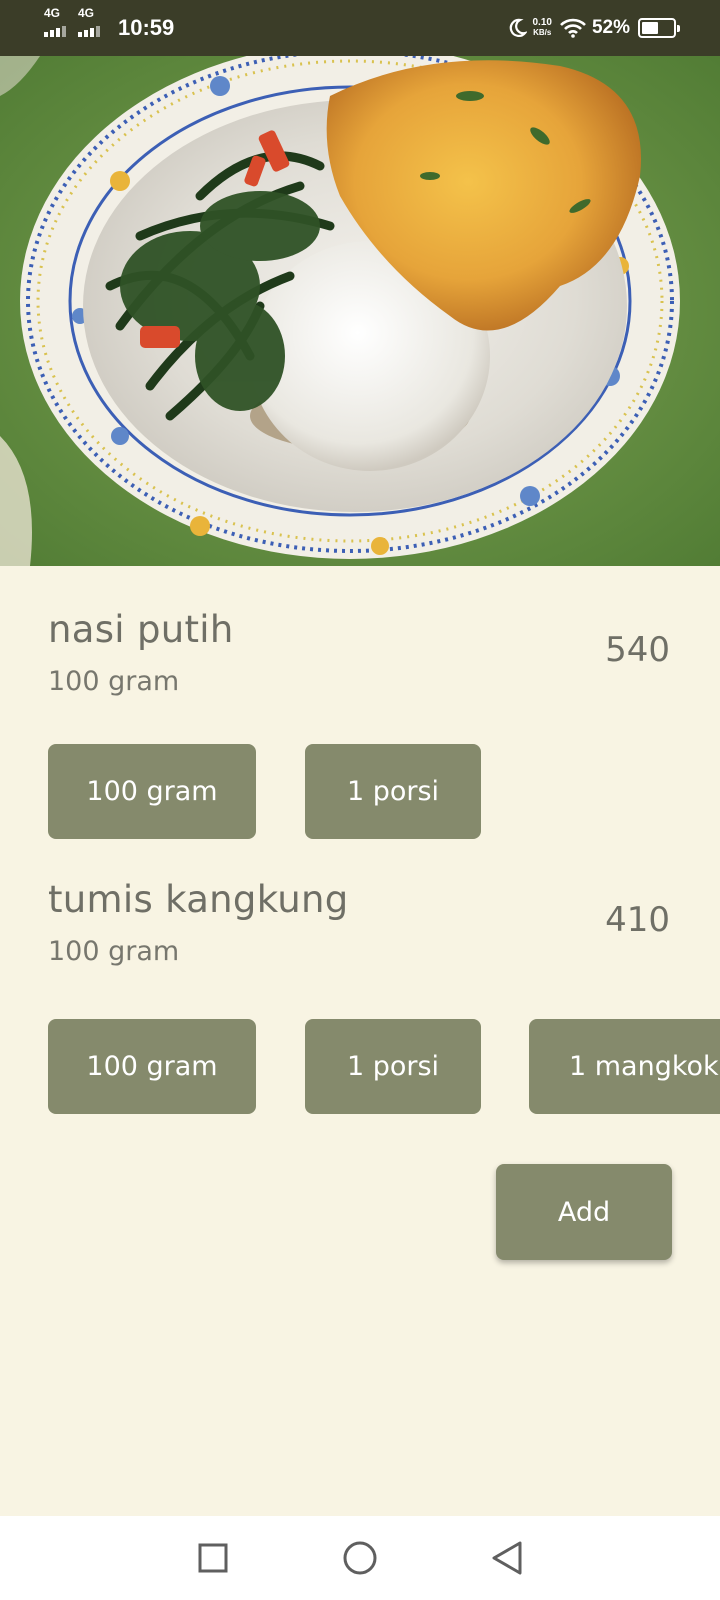 The width and height of the screenshot is (720, 1600). Describe the element at coordinates (198, 899) in the screenshot. I see `food-name: tumis kangkung` at that location.